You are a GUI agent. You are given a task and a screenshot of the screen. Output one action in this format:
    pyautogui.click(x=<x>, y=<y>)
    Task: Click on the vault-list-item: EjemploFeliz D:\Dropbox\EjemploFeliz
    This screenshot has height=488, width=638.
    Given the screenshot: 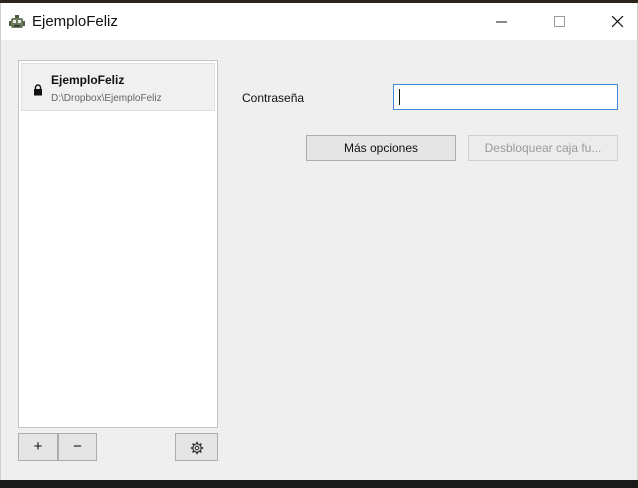 What is the action you would take?
    pyautogui.click(x=118, y=87)
    